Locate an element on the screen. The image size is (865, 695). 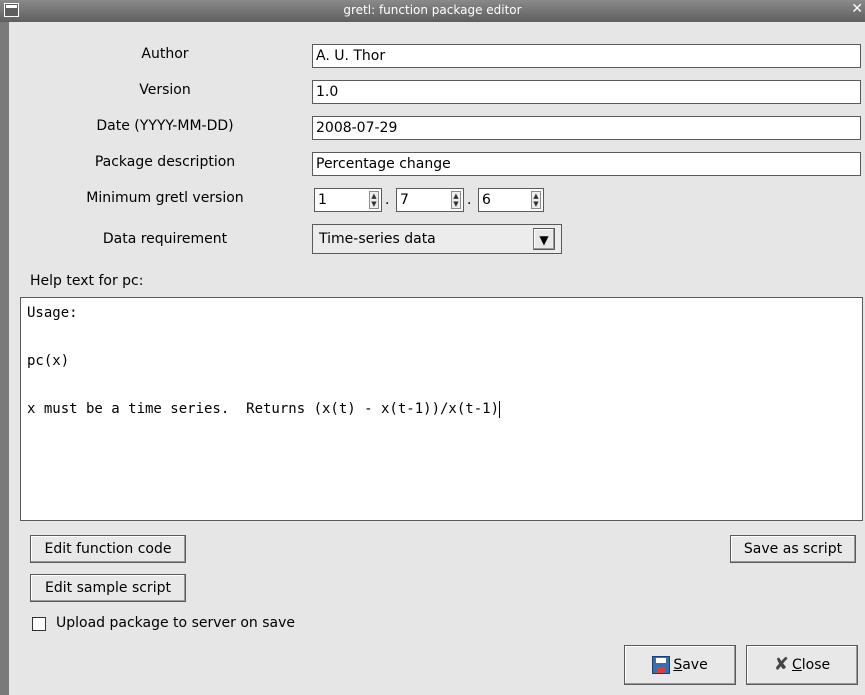
data-requirement-value: Time-series data is located at coordinates (377, 239).